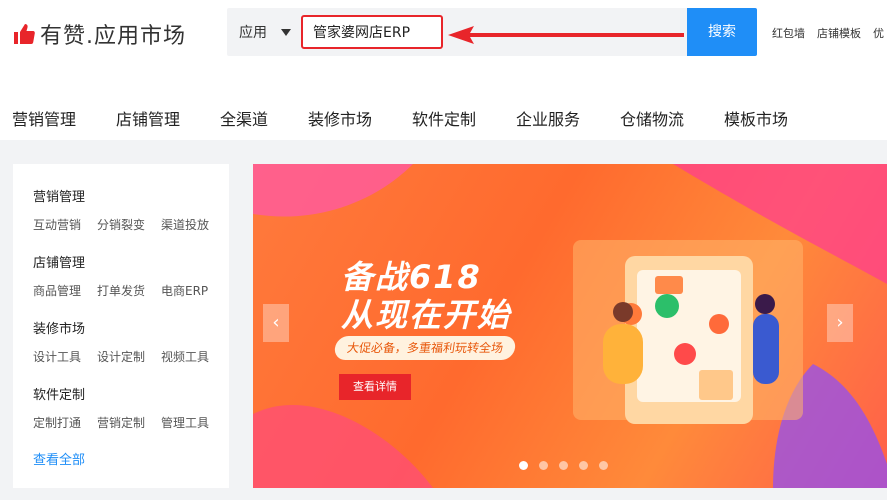 The height and width of the screenshot is (500, 887). I want to click on carousel-dots, so click(569, 465).